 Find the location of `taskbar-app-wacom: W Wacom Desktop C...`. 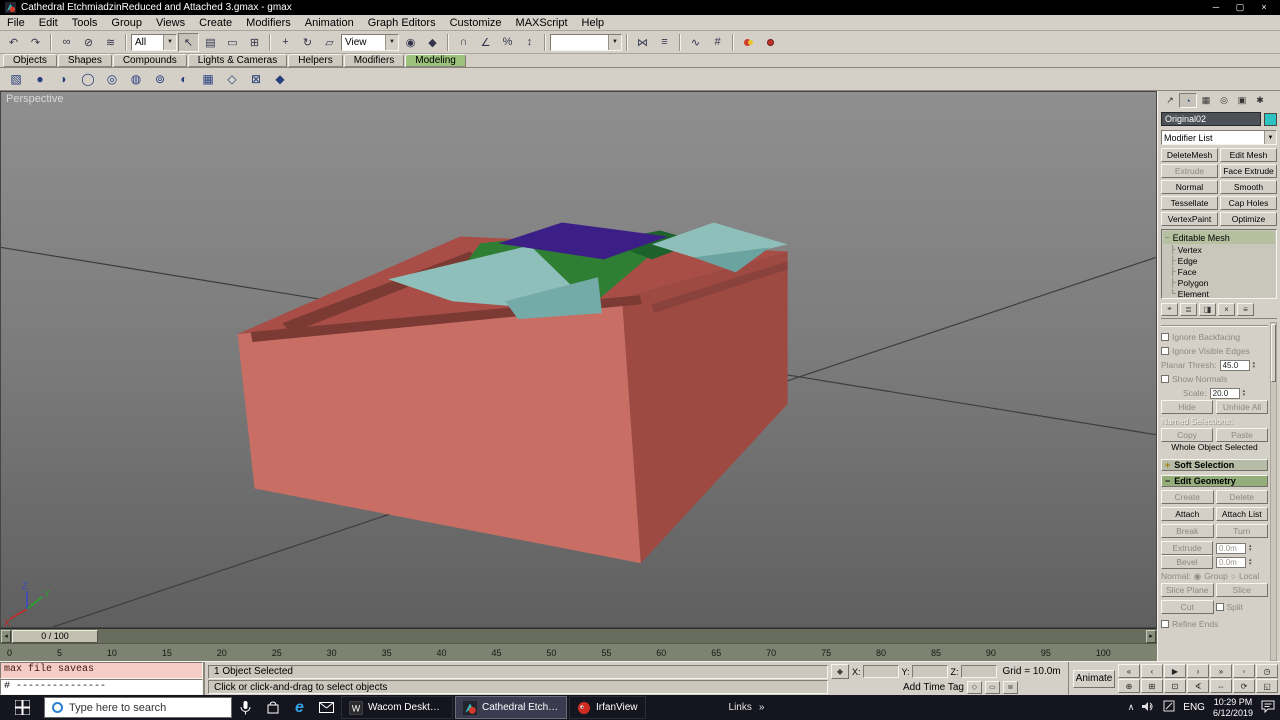

taskbar-app-wacom: W Wacom Desktop C... is located at coordinates (397, 707).